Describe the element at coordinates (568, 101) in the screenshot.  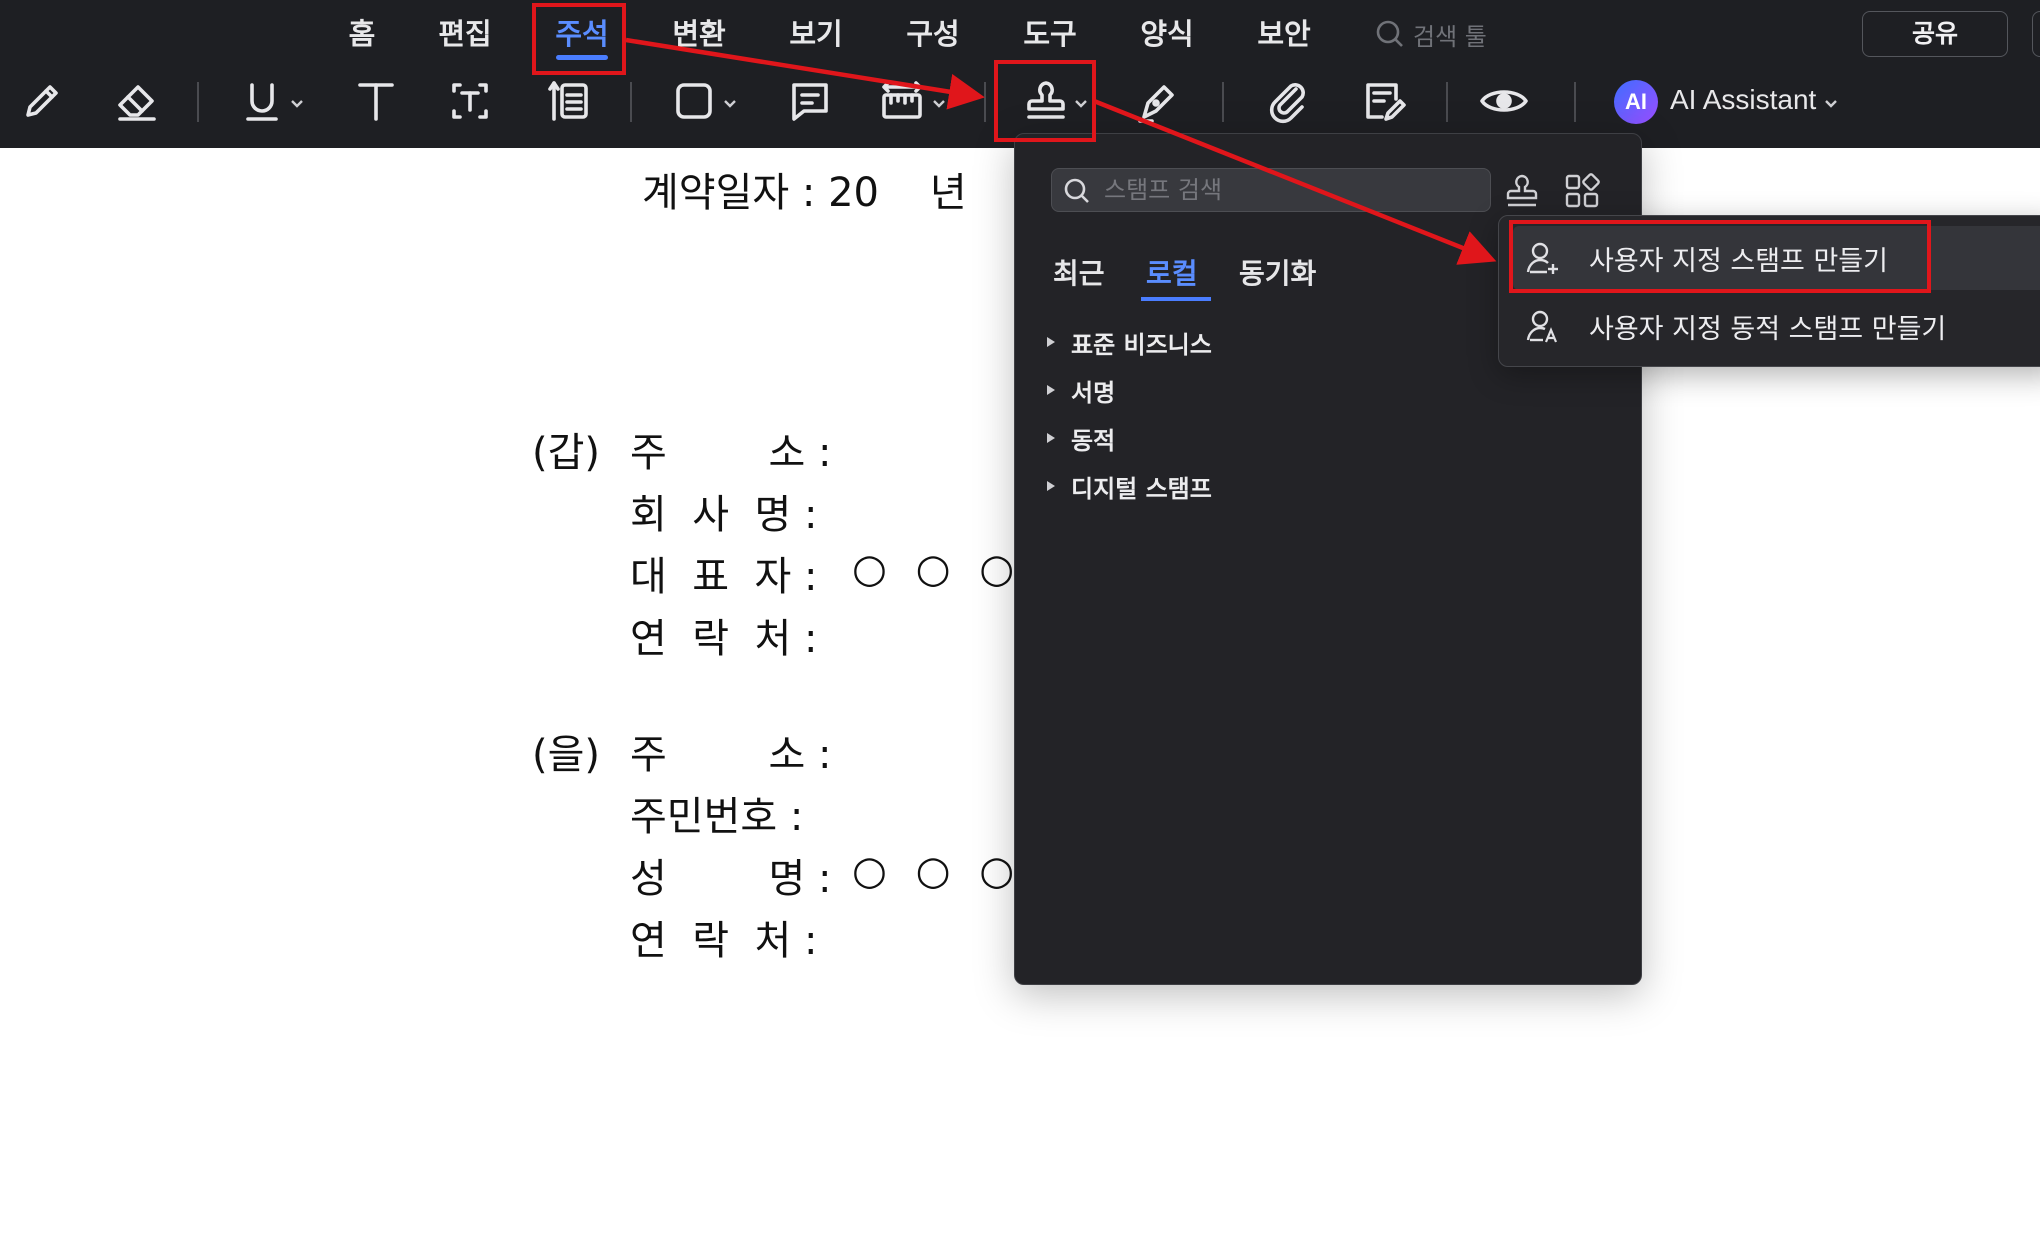
I see `callout-icon` at that location.